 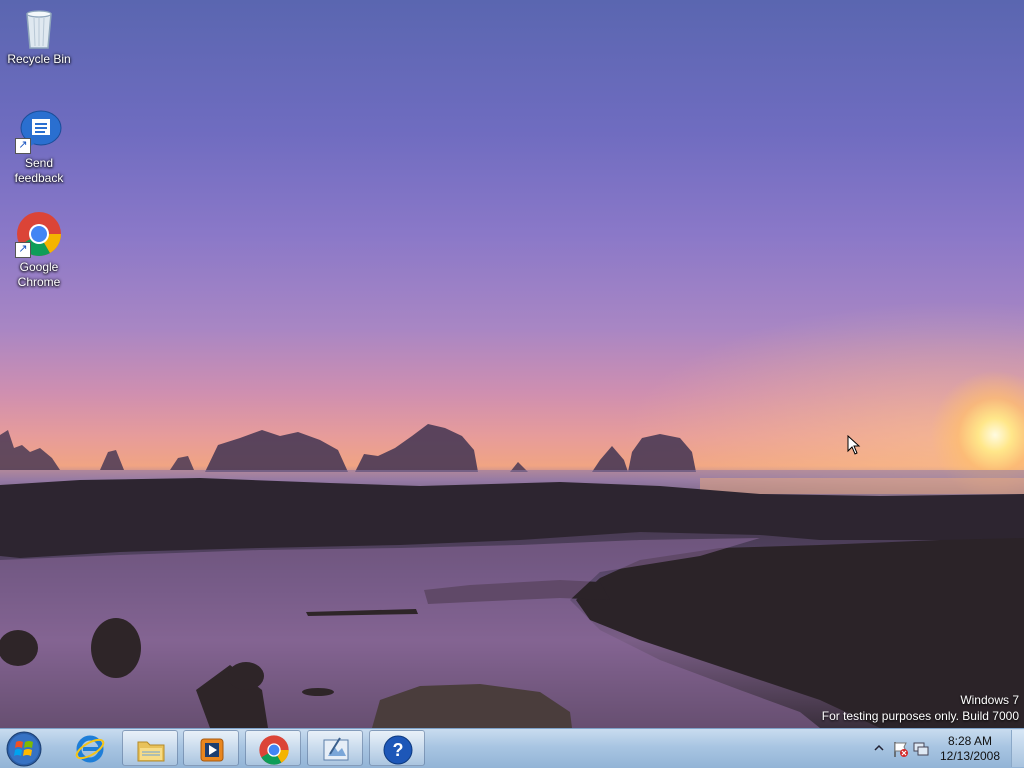 What do you see at coordinates (989, 700) in the screenshot?
I see `watermark-title: Windows 7` at bounding box center [989, 700].